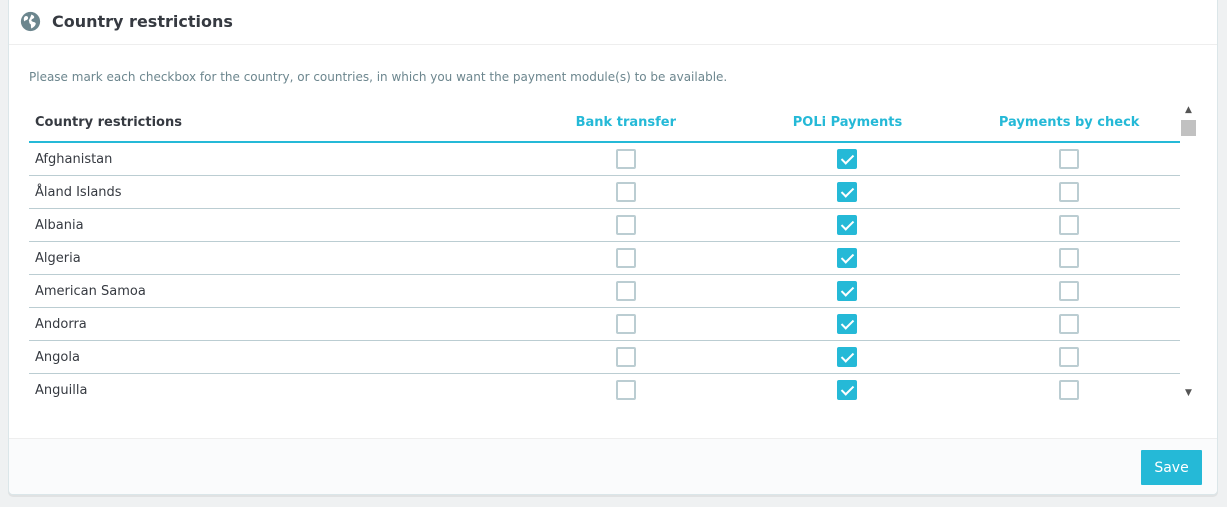 Image resolution: width=1227 pixels, height=507 pixels. I want to click on country-name: Angola, so click(272, 357).